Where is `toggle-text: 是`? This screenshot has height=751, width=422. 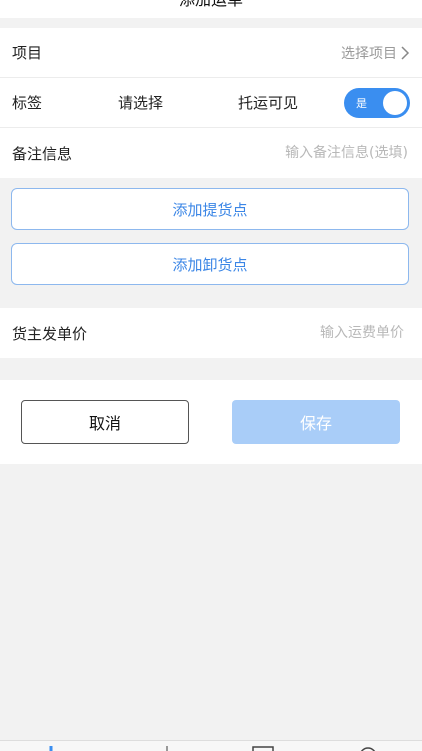
toggle-text: 是 is located at coordinates (361, 103).